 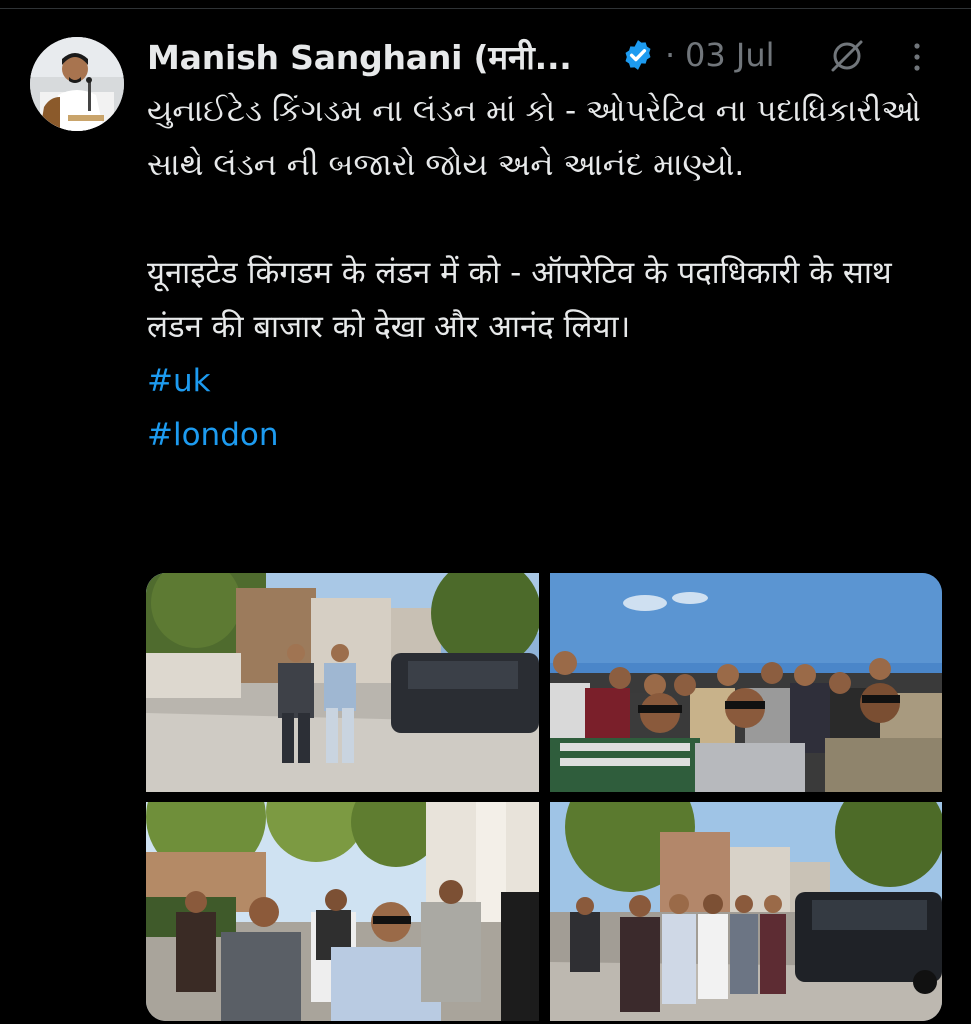 I want to click on avatar-photo, so click(x=77, y=84).